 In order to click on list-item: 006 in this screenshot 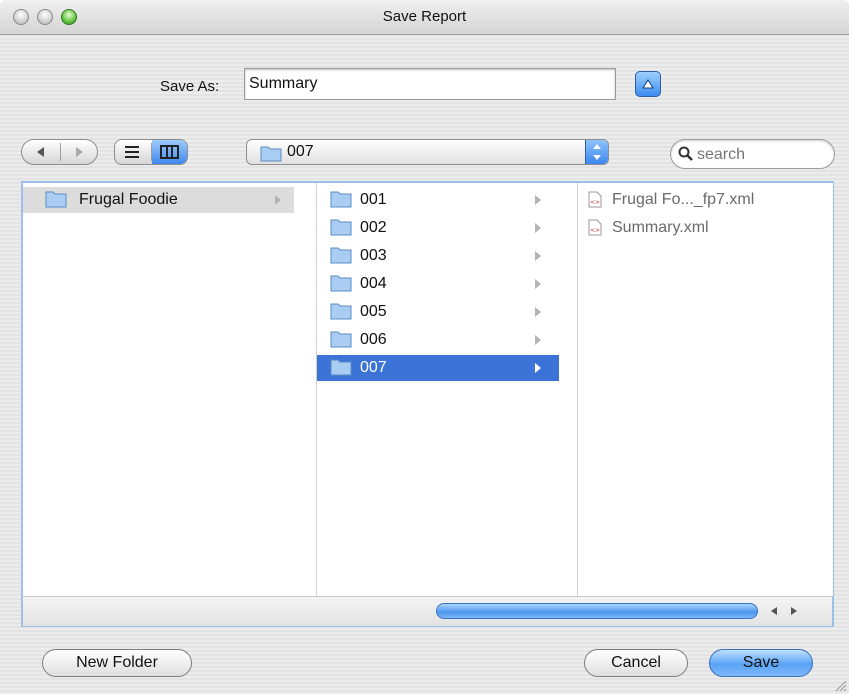, I will do `click(438, 340)`.